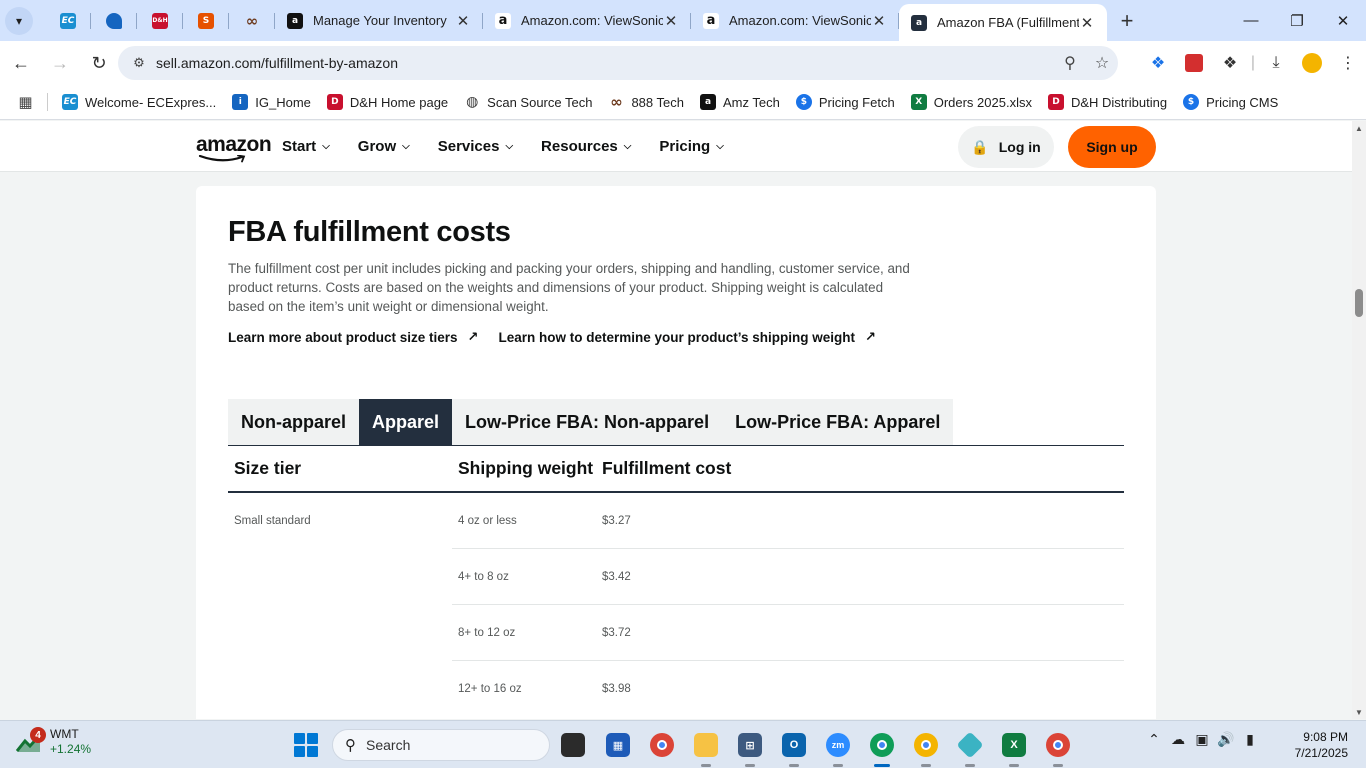 The image size is (1366, 768). What do you see at coordinates (646, 102) in the screenshot?
I see `bookmark-888-tech: ∞ 888 Tech` at bounding box center [646, 102].